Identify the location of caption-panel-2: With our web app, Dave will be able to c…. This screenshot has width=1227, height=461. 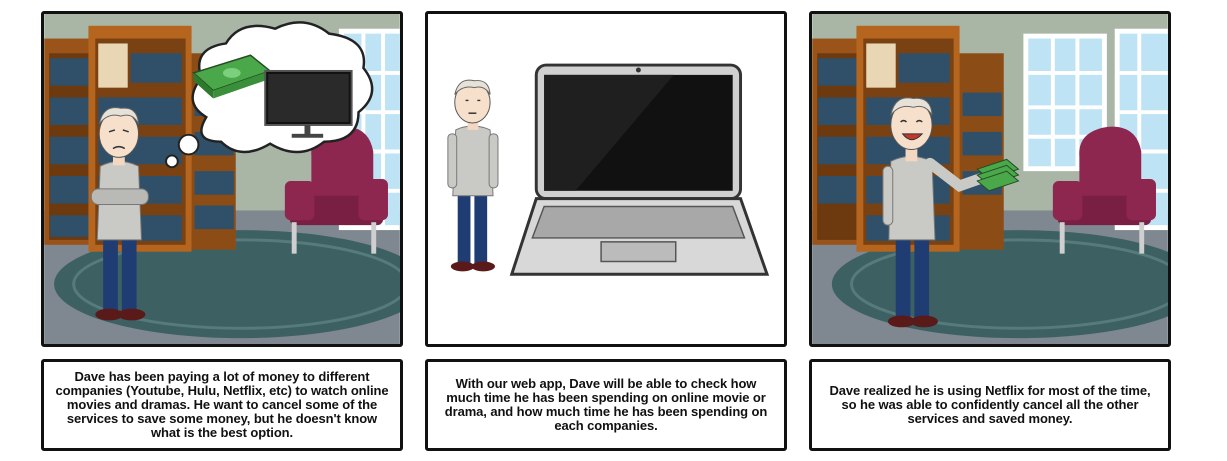
(606, 405).